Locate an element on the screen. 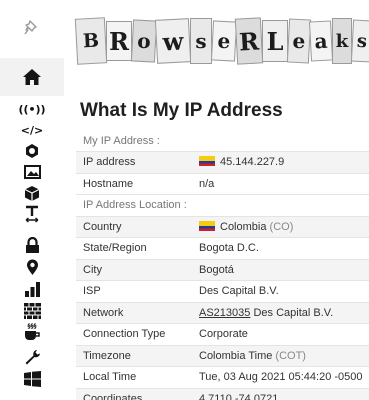 The width and height of the screenshot is (369, 400). home-icon is located at coordinates (32, 77).